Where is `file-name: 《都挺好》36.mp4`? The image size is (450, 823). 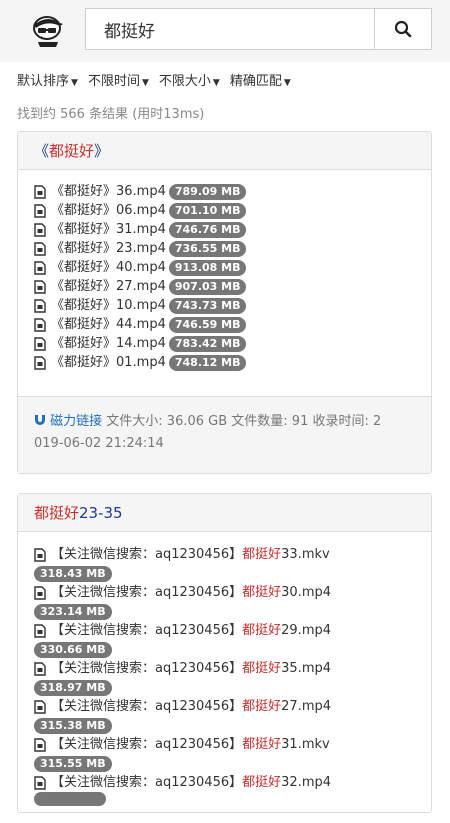
file-name: 《都挺好》36.mp4 is located at coordinates (108, 191).